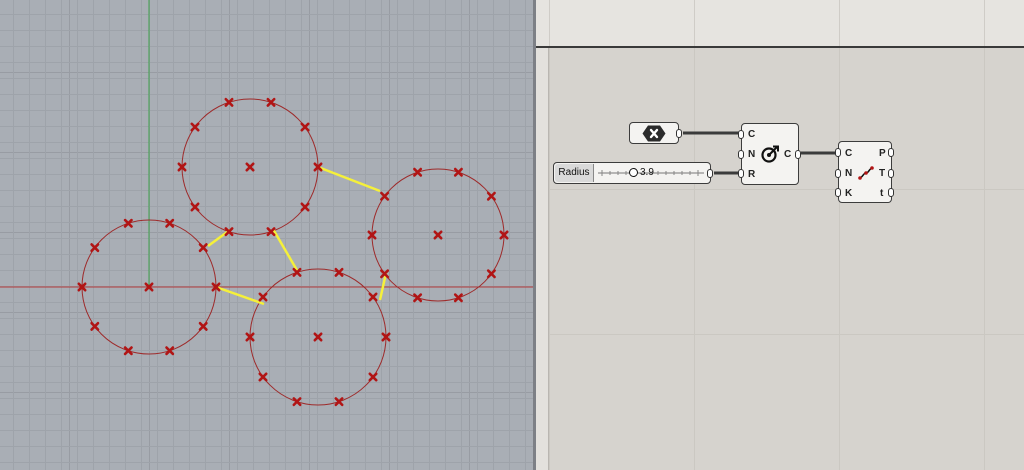 The height and width of the screenshot is (470, 1024). What do you see at coordinates (741, 173) in the screenshot?
I see `input-grip-r` at bounding box center [741, 173].